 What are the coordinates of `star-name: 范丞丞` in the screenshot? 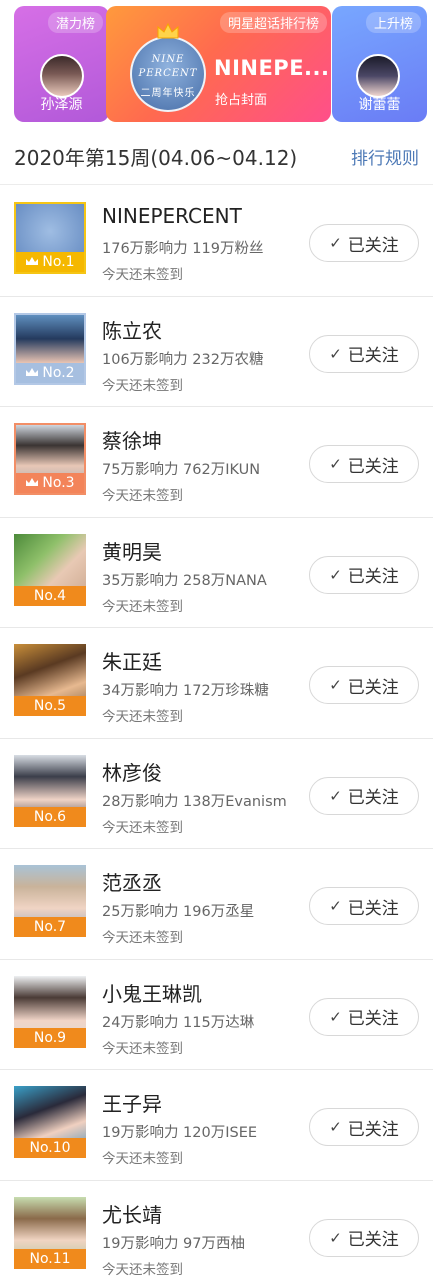 It's located at (132, 881).